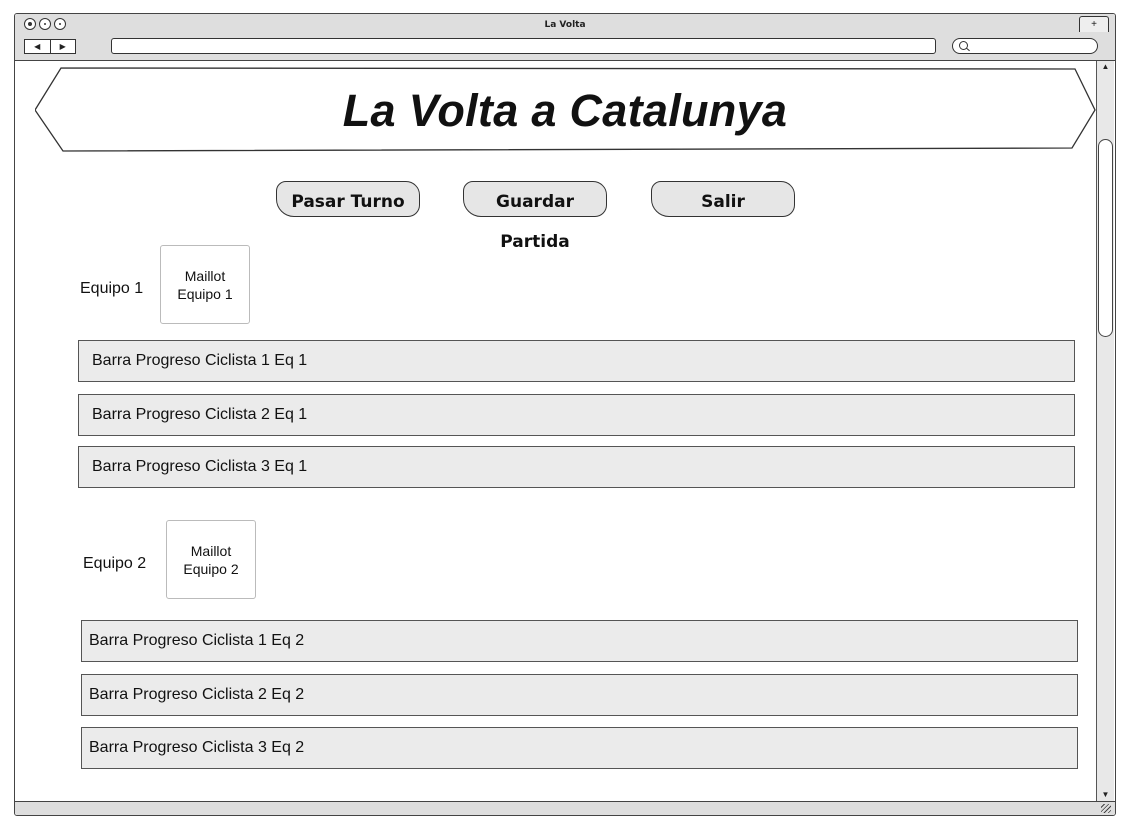 The image size is (1131, 831). What do you see at coordinates (535, 216) in the screenshot?
I see `save-game-button: Guardar Partida` at bounding box center [535, 216].